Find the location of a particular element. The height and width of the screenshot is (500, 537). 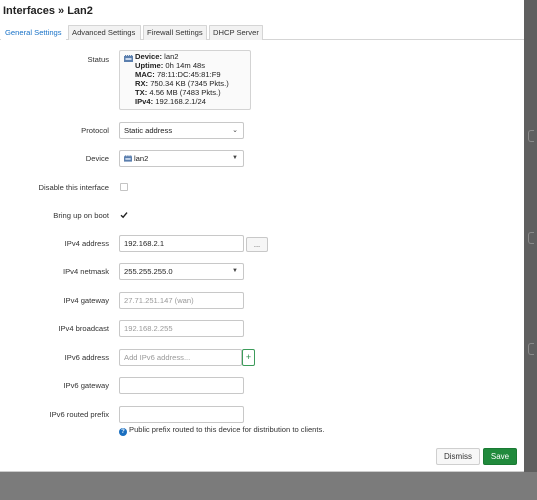

device-value: lan2 is located at coordinates (141, 158).